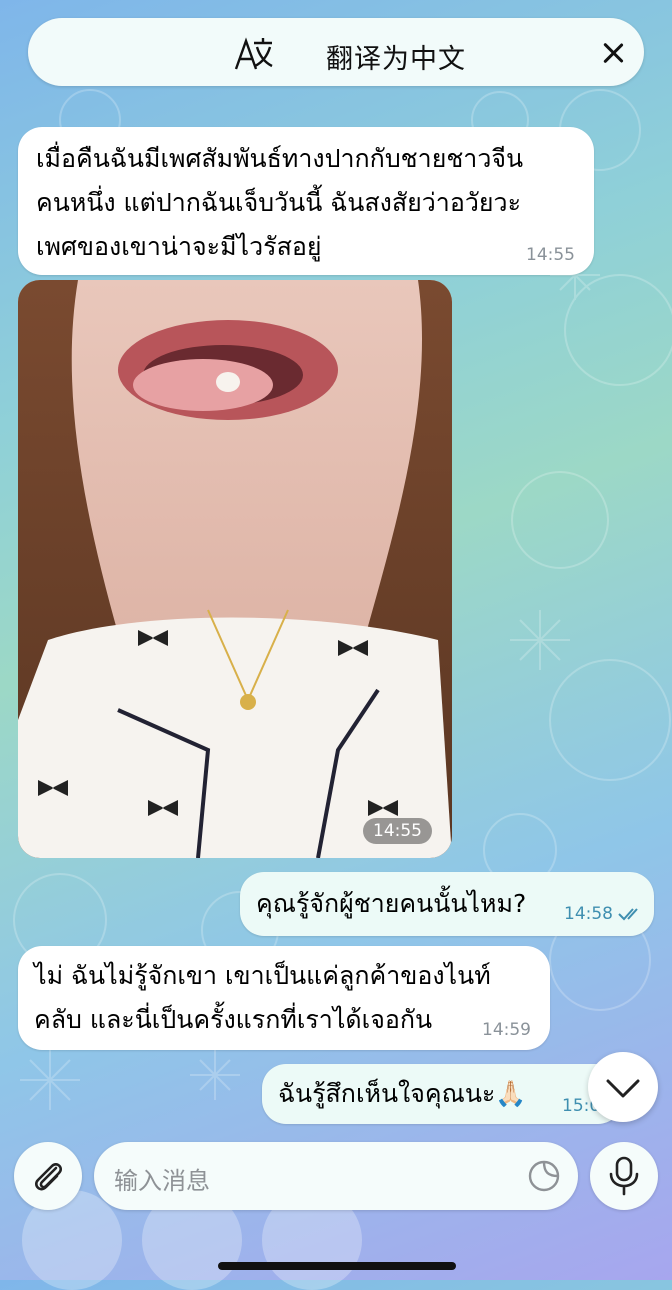  I want to click on read-checkmarks-icon, so click(628, 914).